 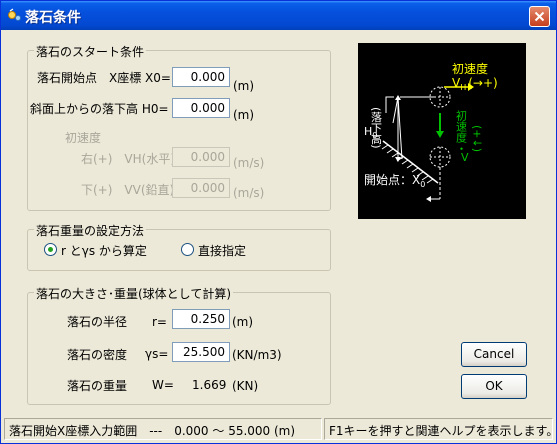 What do you see at coordinates (477, 138) in the screenshot?
I see `diagram-vv-dir: (+↓)` at bounding box center [477, 138].